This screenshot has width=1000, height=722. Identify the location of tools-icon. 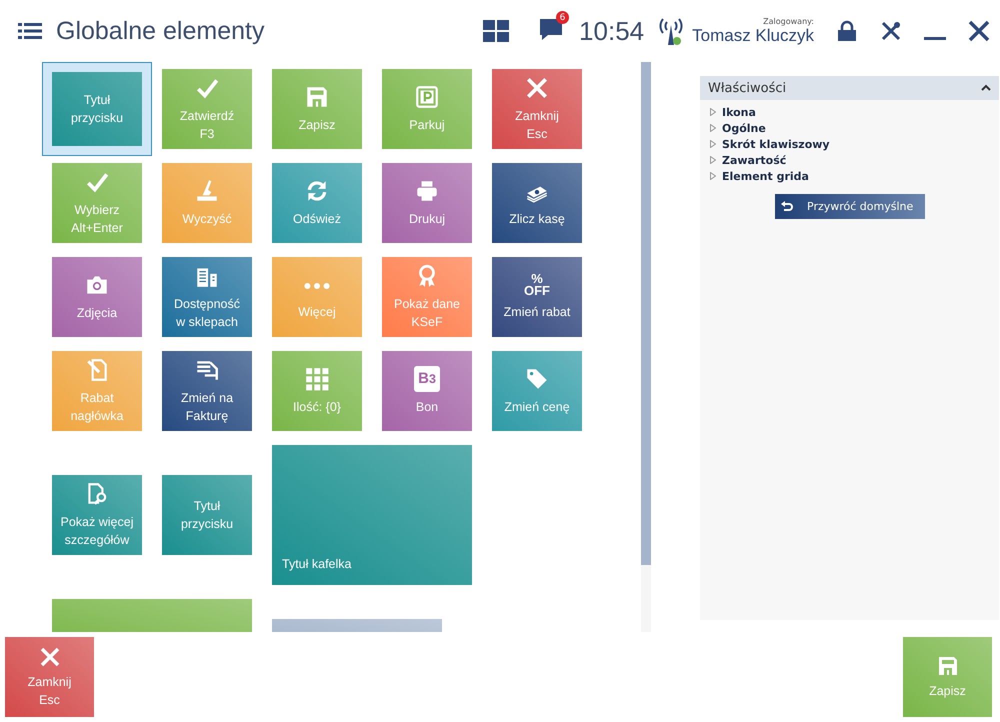
(891, 31).